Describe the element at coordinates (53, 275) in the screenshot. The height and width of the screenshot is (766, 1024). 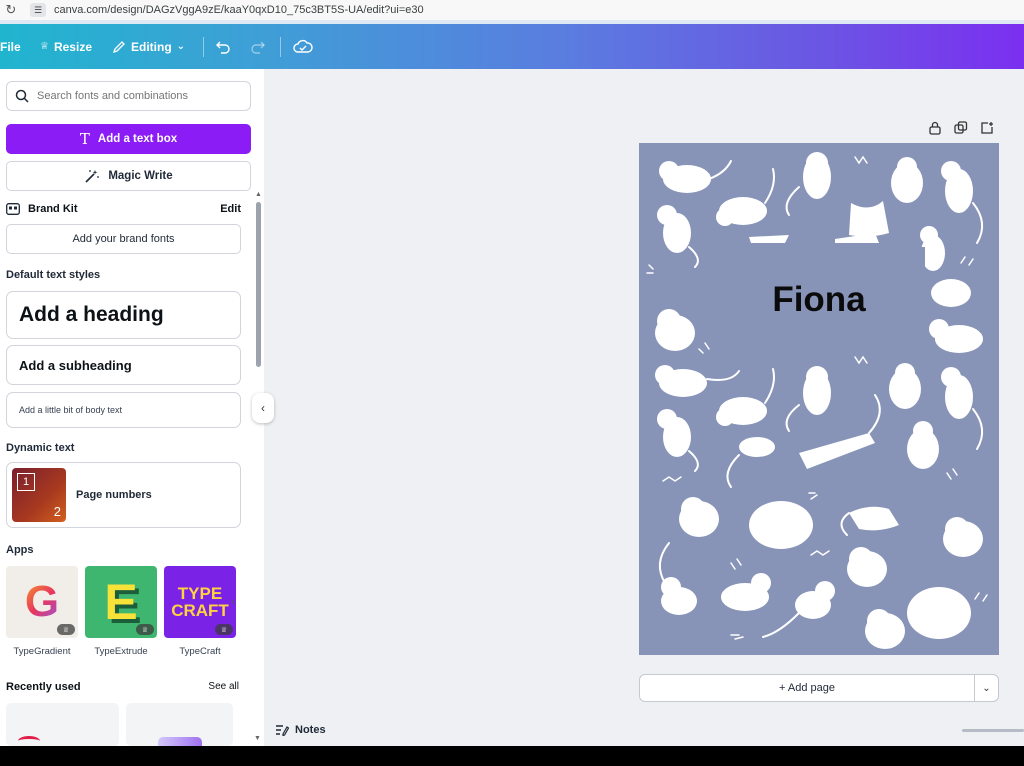
I see `default-text-styles-heading: Default text styles` at that location.